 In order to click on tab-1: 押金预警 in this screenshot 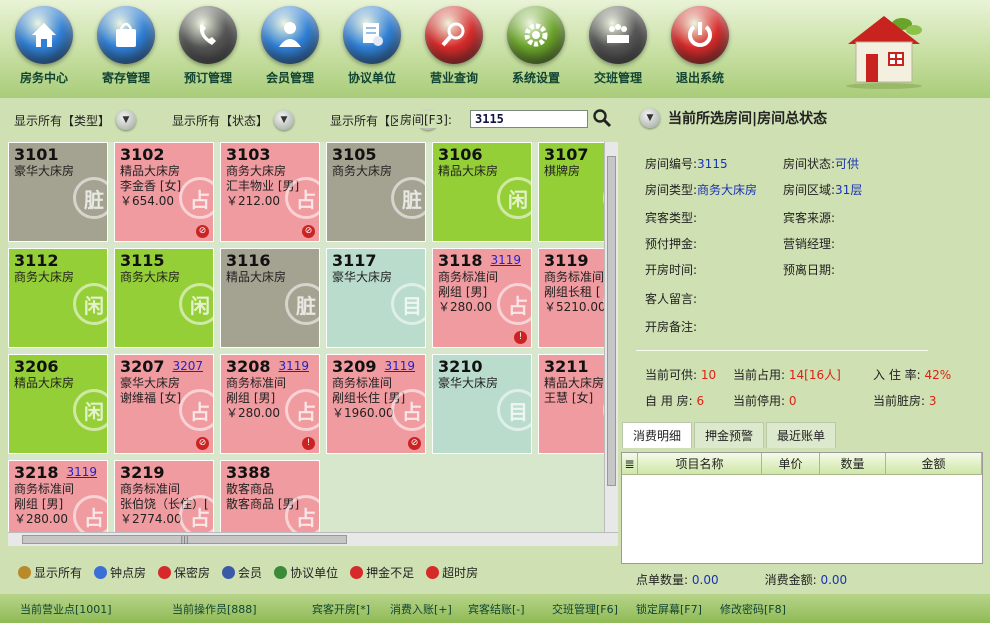, I will do `click(729, 435)`.